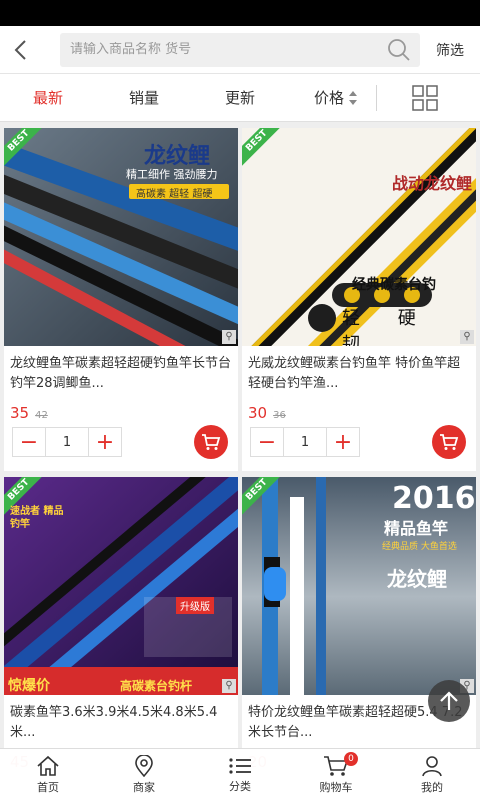 The width and height of the screenshot is (480, 800). What do you see at coordinates (432, 765) in the screenshot?
I see `user-icon` at bounding box center [432, 765].